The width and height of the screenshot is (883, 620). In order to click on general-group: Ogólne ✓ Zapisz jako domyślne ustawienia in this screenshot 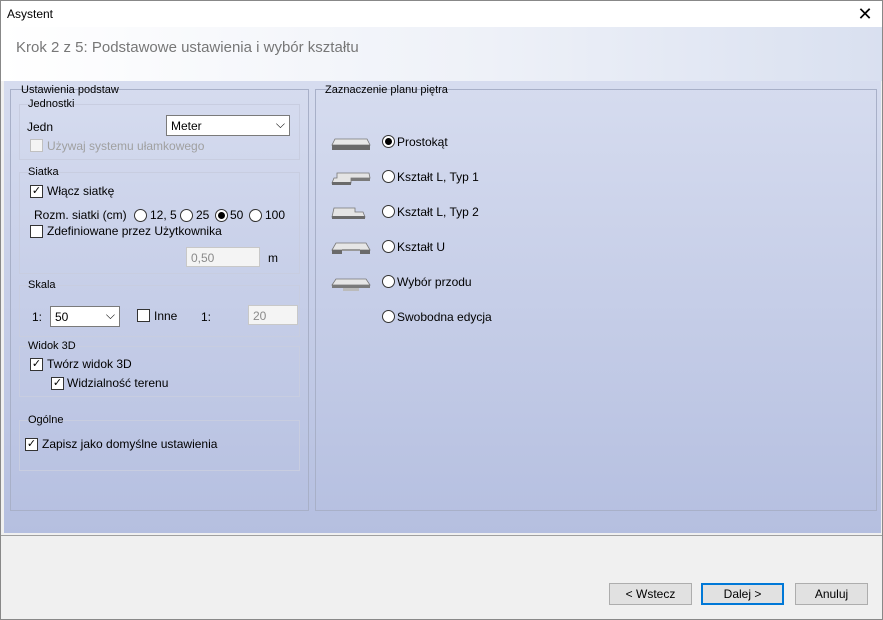, I will do `click(159, 442)`.